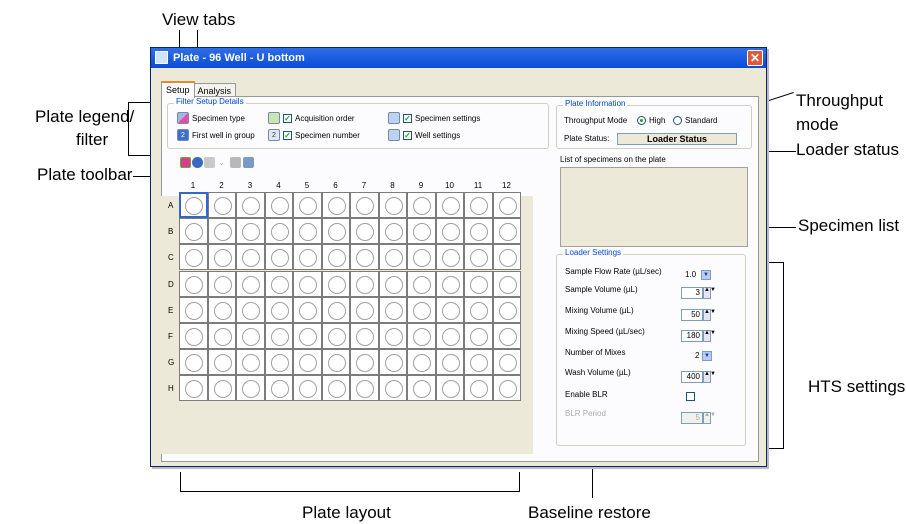  What do you see at coordinates (709, 377) in the screenshot?
I see `wash-volume-spinner: ▲▼` at bounding box center [709, 377].